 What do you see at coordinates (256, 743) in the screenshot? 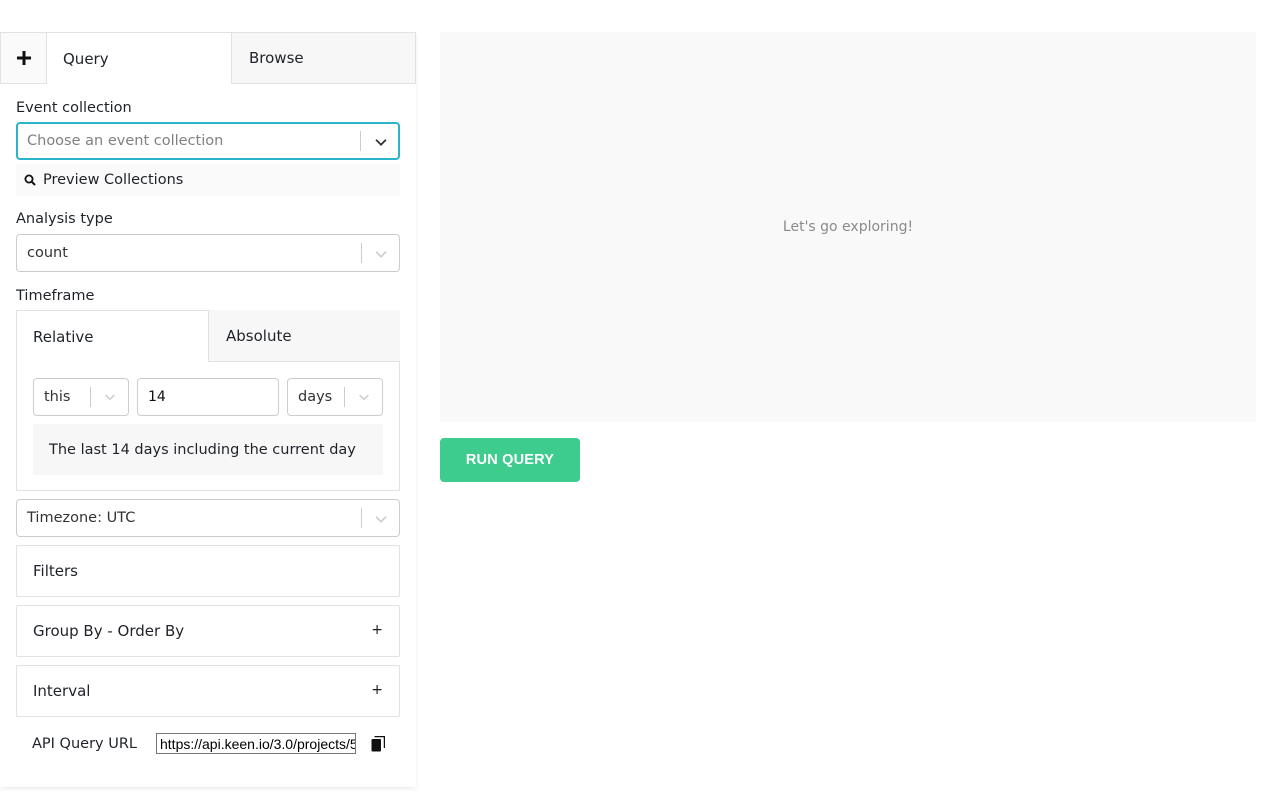
I see `api-query-url-input` at bounding box center [256, 743].